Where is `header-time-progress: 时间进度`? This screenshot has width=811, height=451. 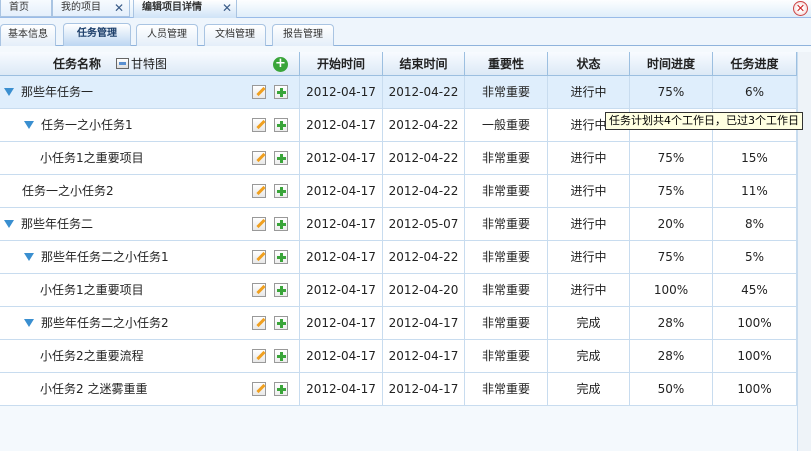 header-time-progress: 时间进度 is located at coordinates (671, 64).